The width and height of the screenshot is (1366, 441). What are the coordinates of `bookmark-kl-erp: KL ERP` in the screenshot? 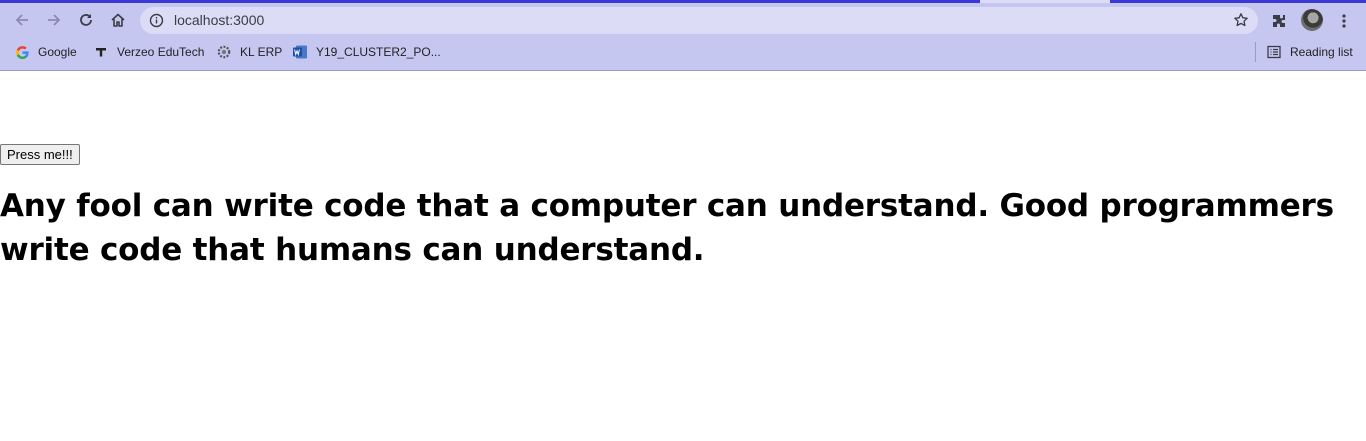 It's located at (249, 52).